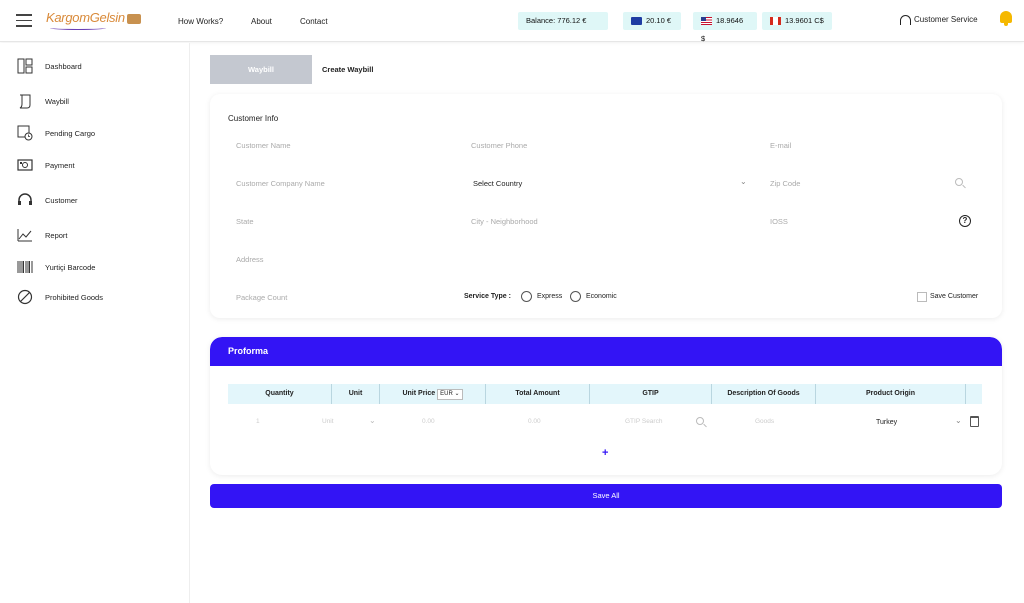  What do you see at coordinates (764, 394) in the screenshot?
I see `col-description: Description Of Goods` at bounding box center [764, 394].